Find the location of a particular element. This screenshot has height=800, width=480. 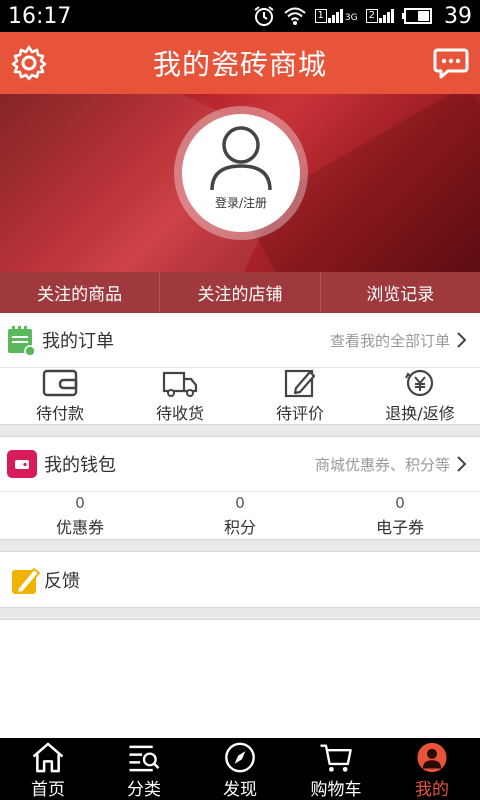

network-type: 3G is located at coordinates (351, 18).